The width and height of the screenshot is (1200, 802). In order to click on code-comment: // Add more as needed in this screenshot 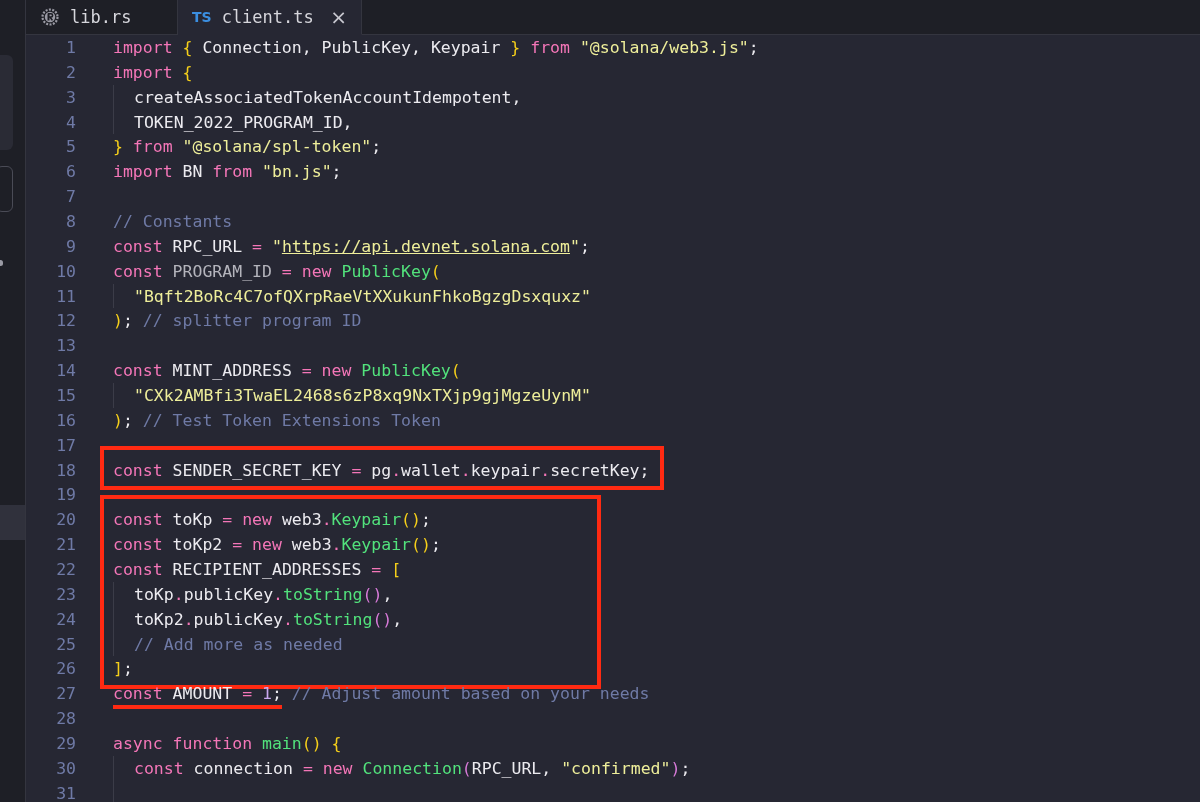, I will do `click(238, 644)`.